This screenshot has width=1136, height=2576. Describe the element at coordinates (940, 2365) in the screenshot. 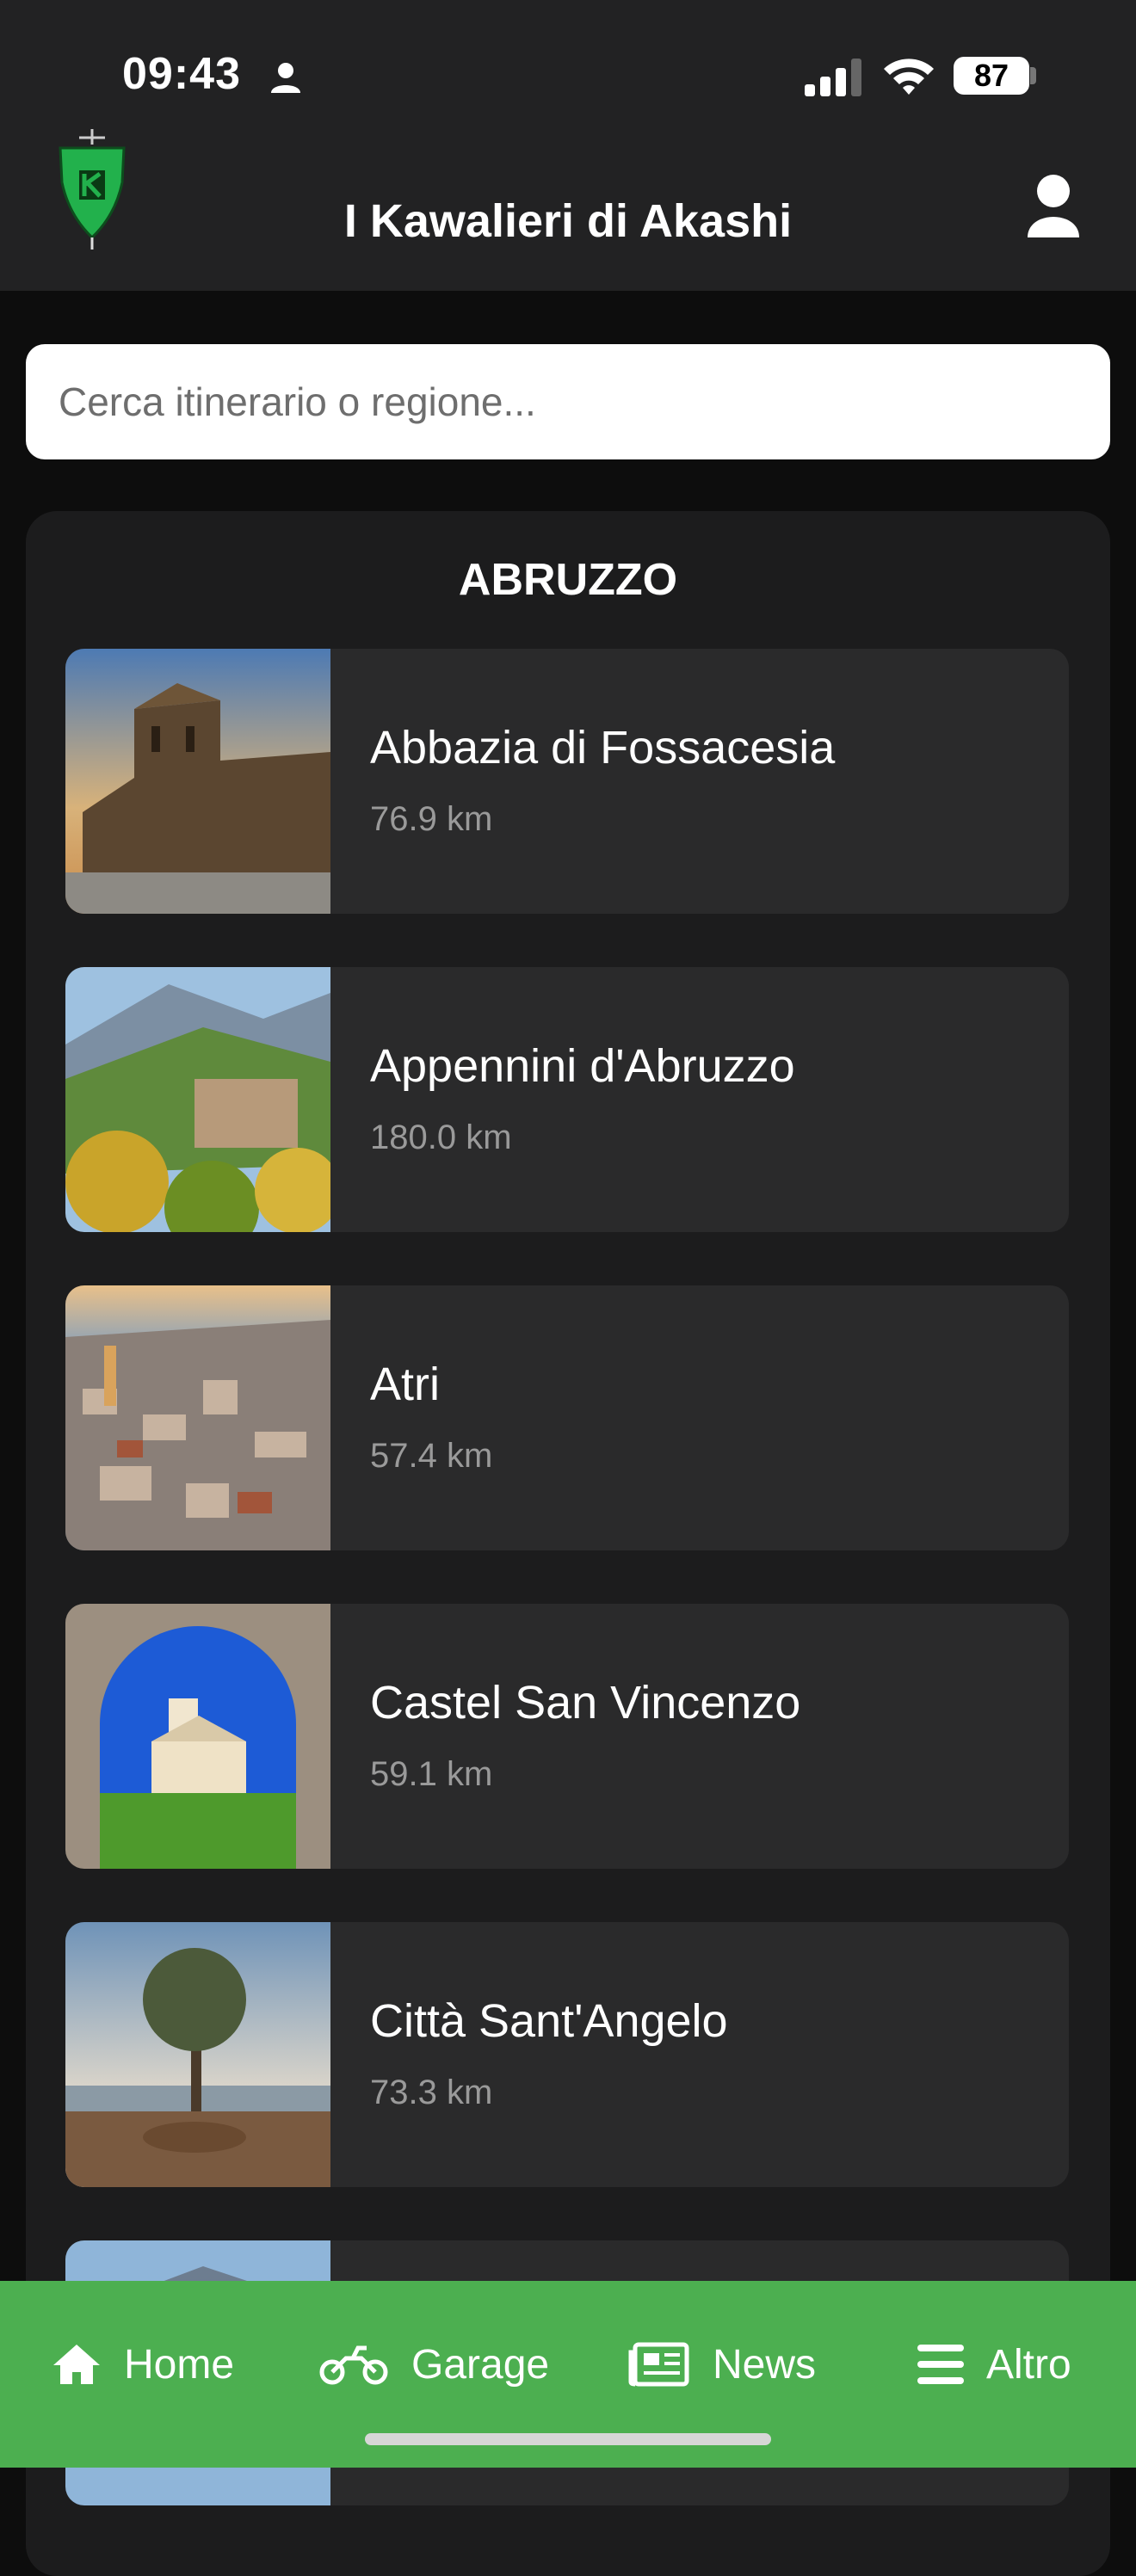

I see `menu-icon` at that location.